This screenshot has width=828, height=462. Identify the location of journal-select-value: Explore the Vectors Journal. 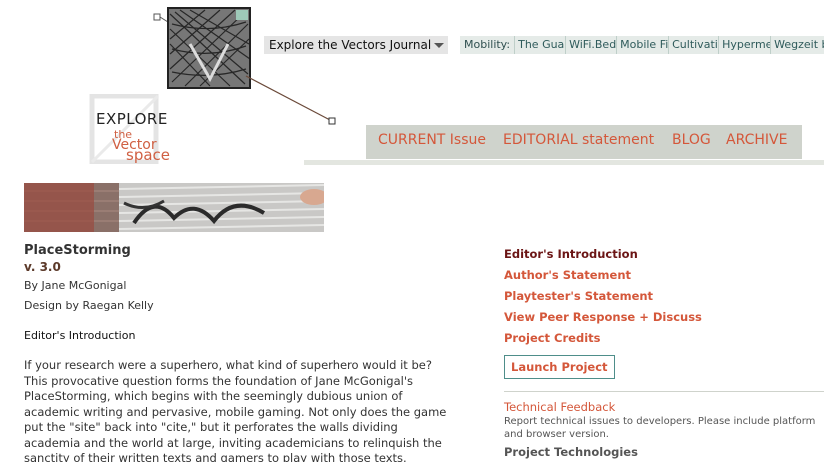
(350, 45).